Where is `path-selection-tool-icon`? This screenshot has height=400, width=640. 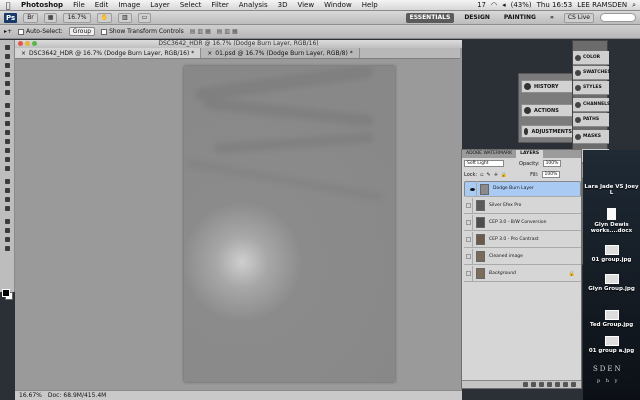 path-selection-tool-icon is located at coordinates (7, 199).